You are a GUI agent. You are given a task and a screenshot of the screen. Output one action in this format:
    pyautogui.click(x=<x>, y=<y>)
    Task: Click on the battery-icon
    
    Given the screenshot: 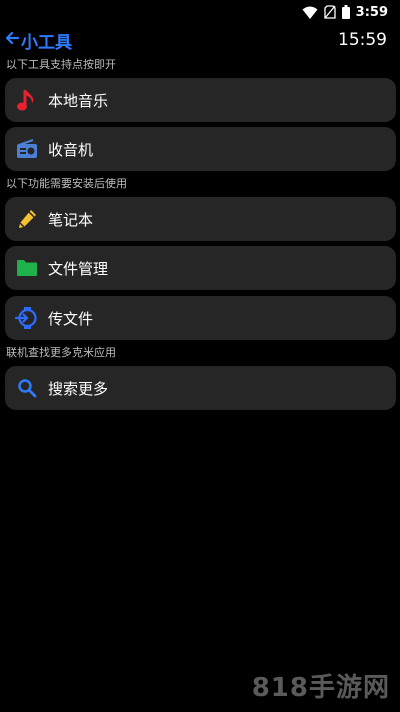 What is the action you would take?
    pyautogui.click(x=345, y=12)
    